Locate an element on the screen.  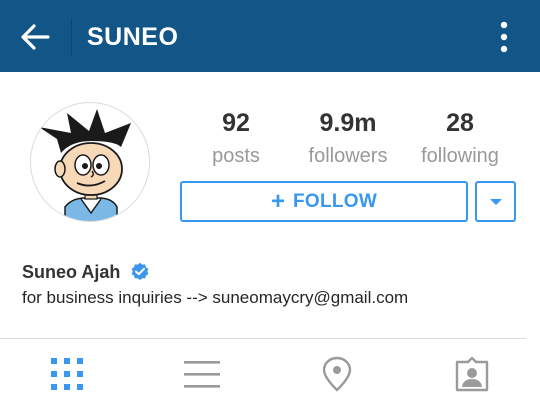
tab-list is located at coordinates (202, 374).